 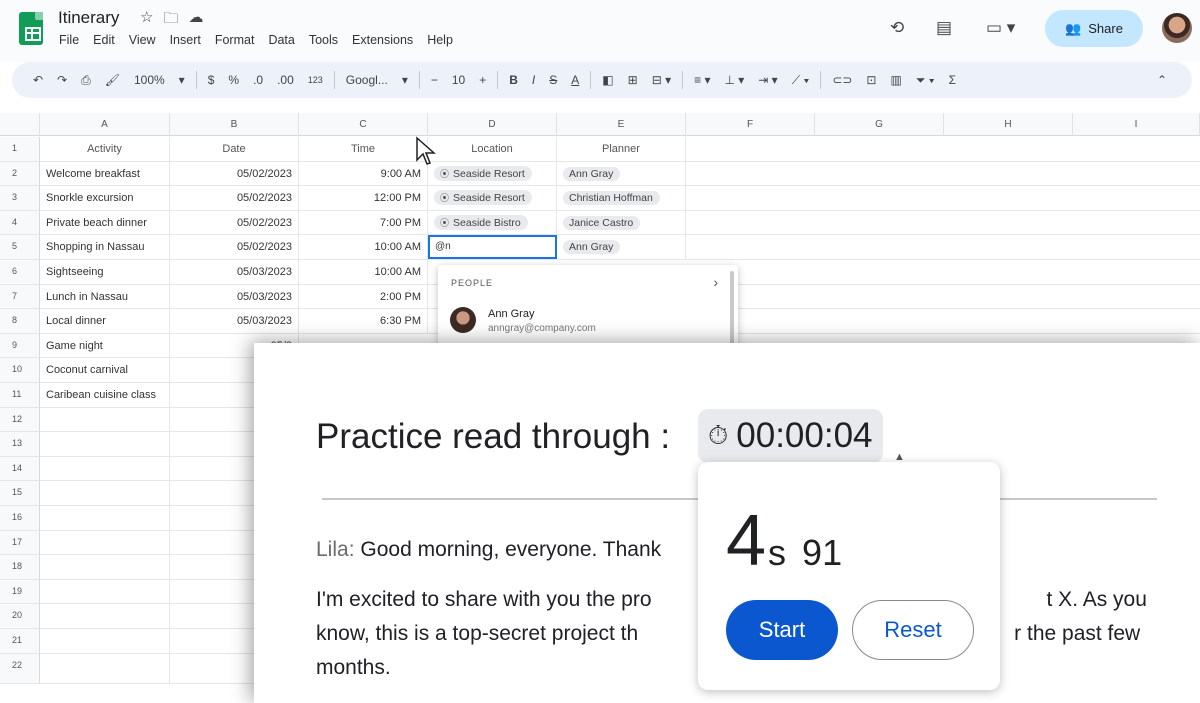 What do you see at coordinates (20, 616) in the screenshot?
I see `row-number: 20` at bounding box center [20, 616].